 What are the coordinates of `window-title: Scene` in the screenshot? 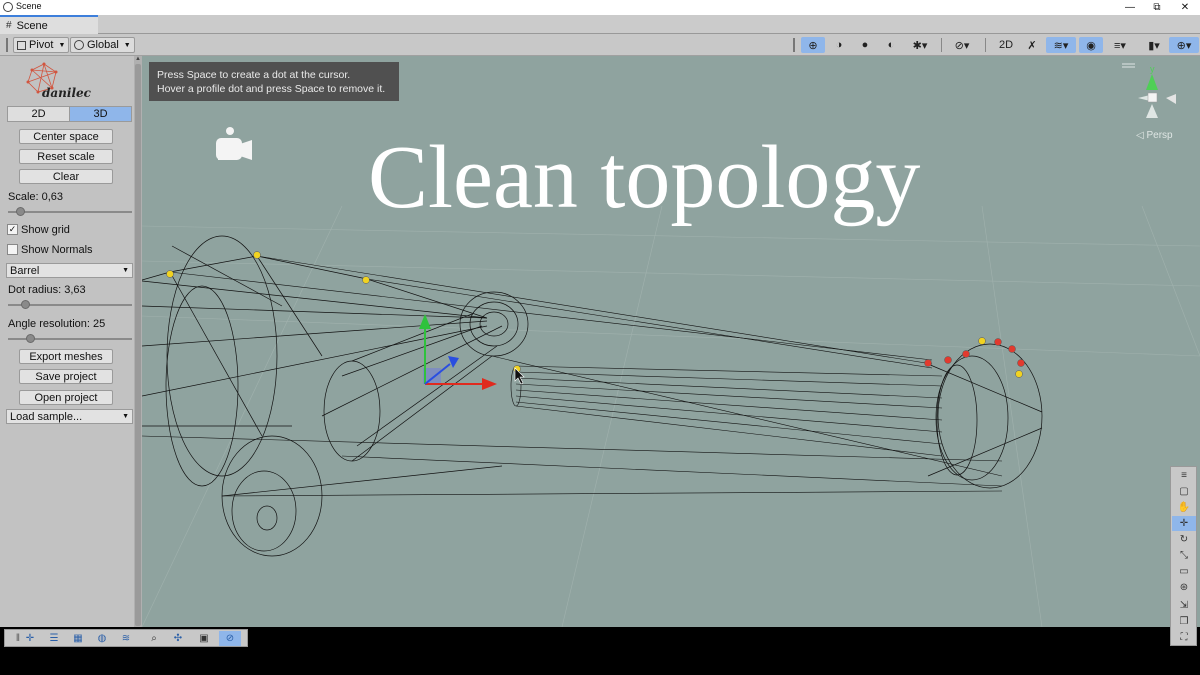 It's located at (29, 6).